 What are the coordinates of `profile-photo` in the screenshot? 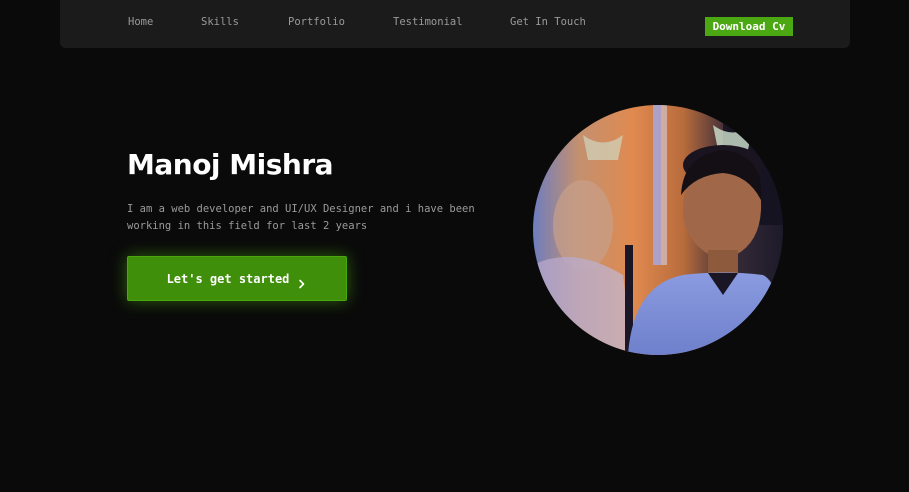 It's located at (658, 230).